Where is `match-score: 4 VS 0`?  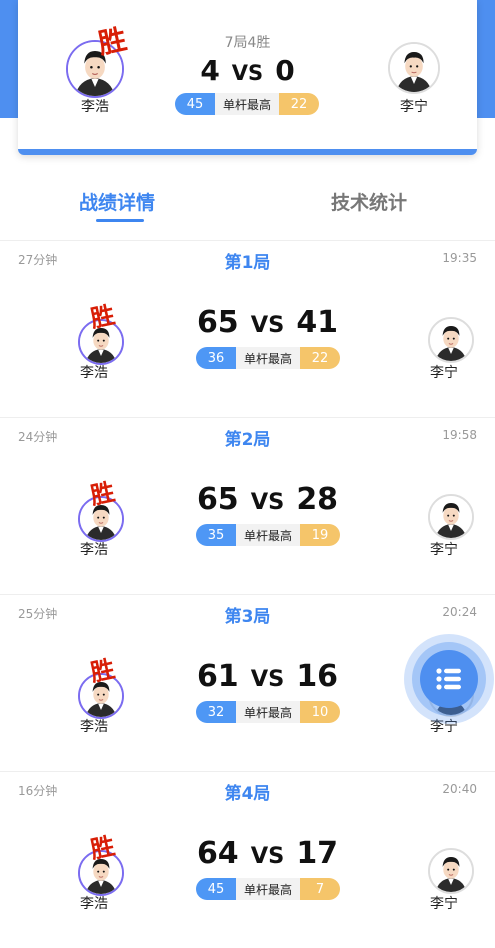 match-score: 4 VS 0 is located at coordinates (247, 70).